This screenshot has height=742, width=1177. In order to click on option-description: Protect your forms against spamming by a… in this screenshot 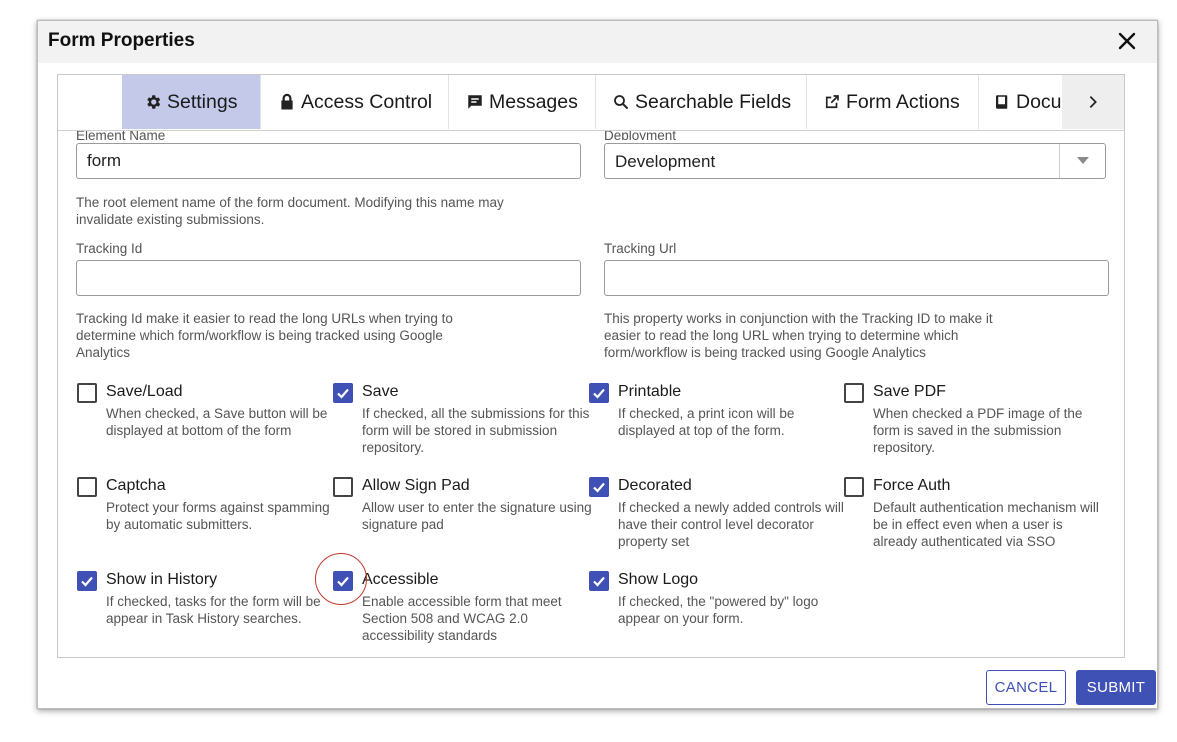, I will do `click(218, 516)`.